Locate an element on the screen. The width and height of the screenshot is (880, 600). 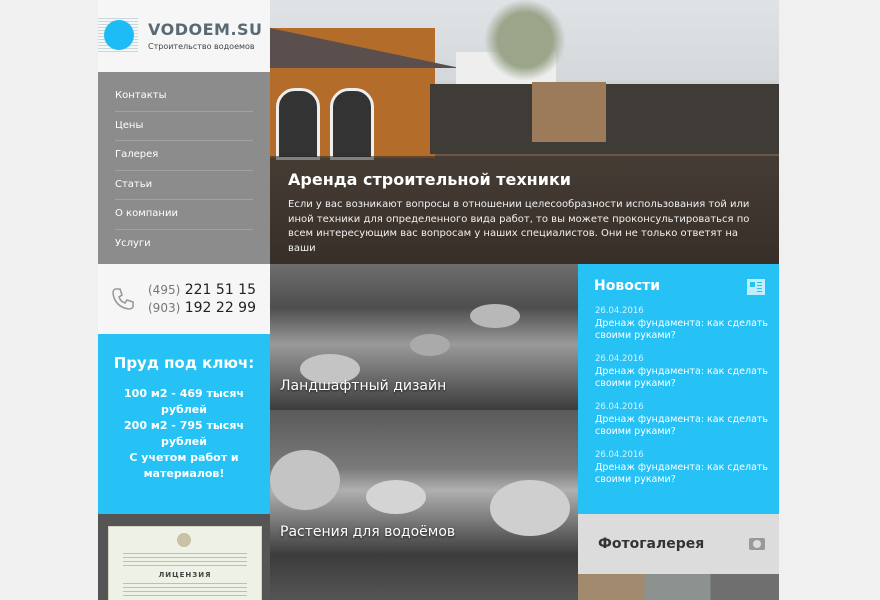
tile-label: Растения для водоёмов is located at coordinates (368, 532).